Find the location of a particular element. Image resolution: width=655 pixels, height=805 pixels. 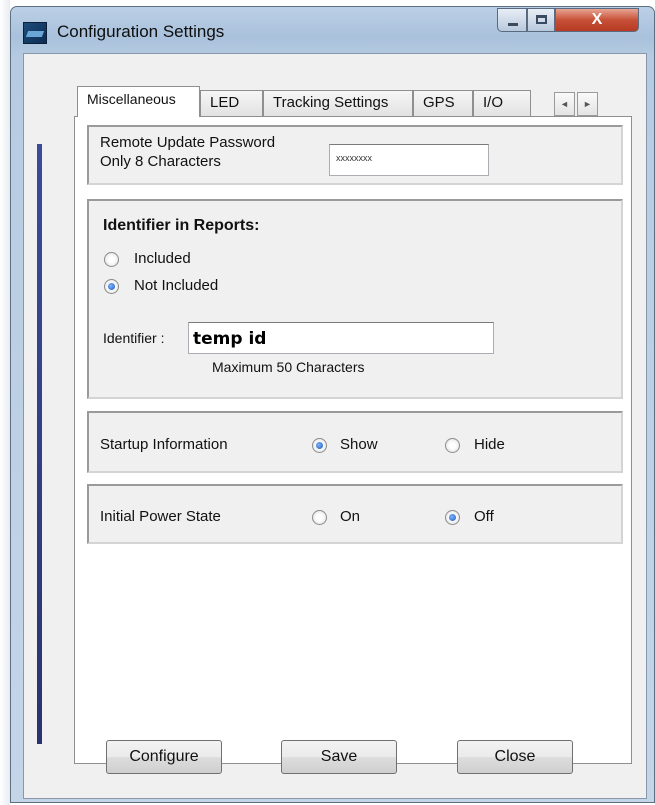

identifier-input: temp id is located at coordinates (341, 338).